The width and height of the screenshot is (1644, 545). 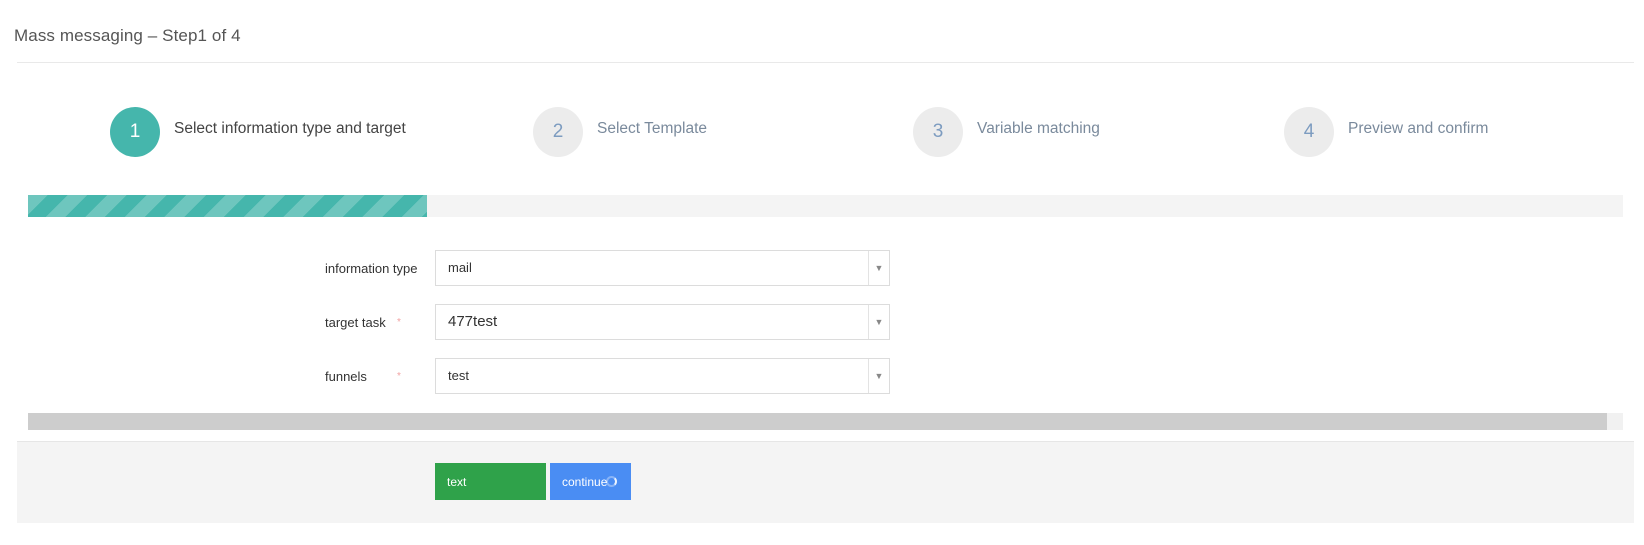 I want to click on step-3-label: Variable matching, so click(x=1038, y=128).